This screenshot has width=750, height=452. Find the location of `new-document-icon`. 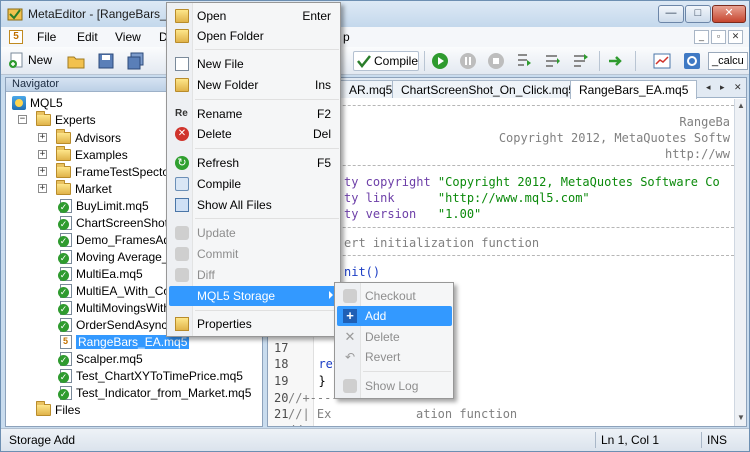

new-document-icon is located at coordinates (17, 60).